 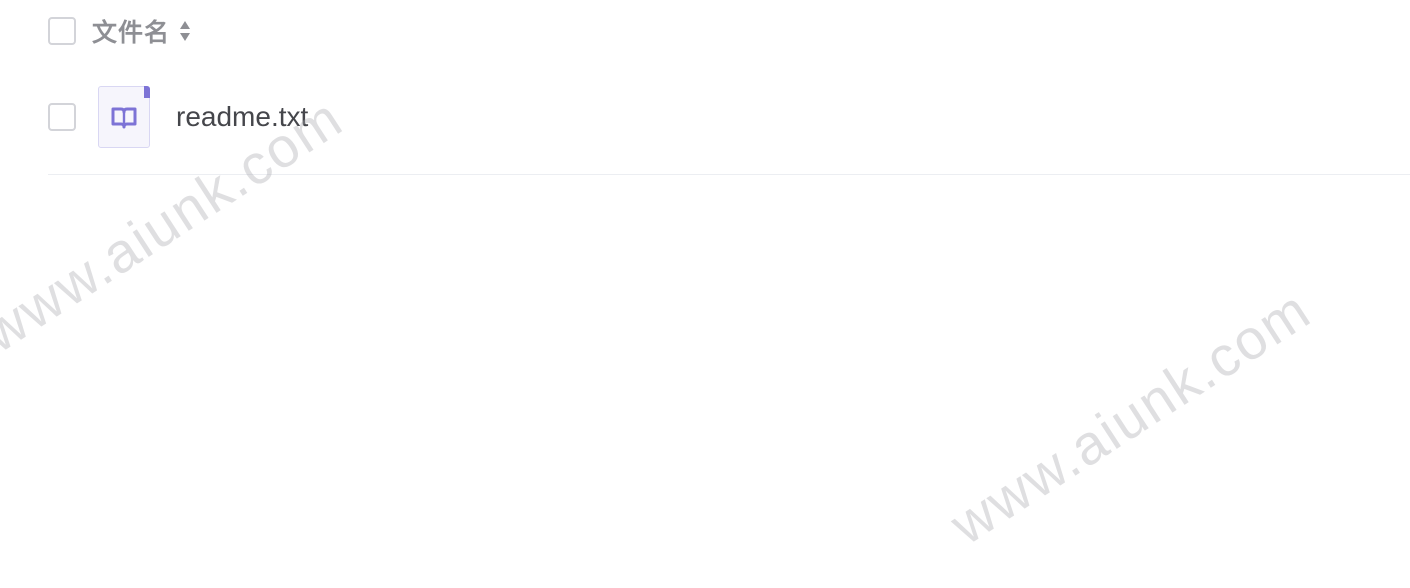 I want to click on watermark-text: www.aiunk.com, so click(x=1130, y=417).